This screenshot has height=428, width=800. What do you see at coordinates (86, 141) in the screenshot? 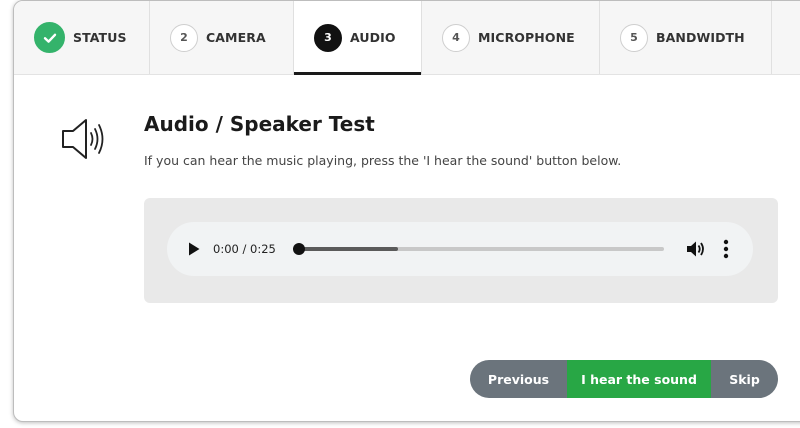
I see `speaker-icon` at bounding box center [86, 141].